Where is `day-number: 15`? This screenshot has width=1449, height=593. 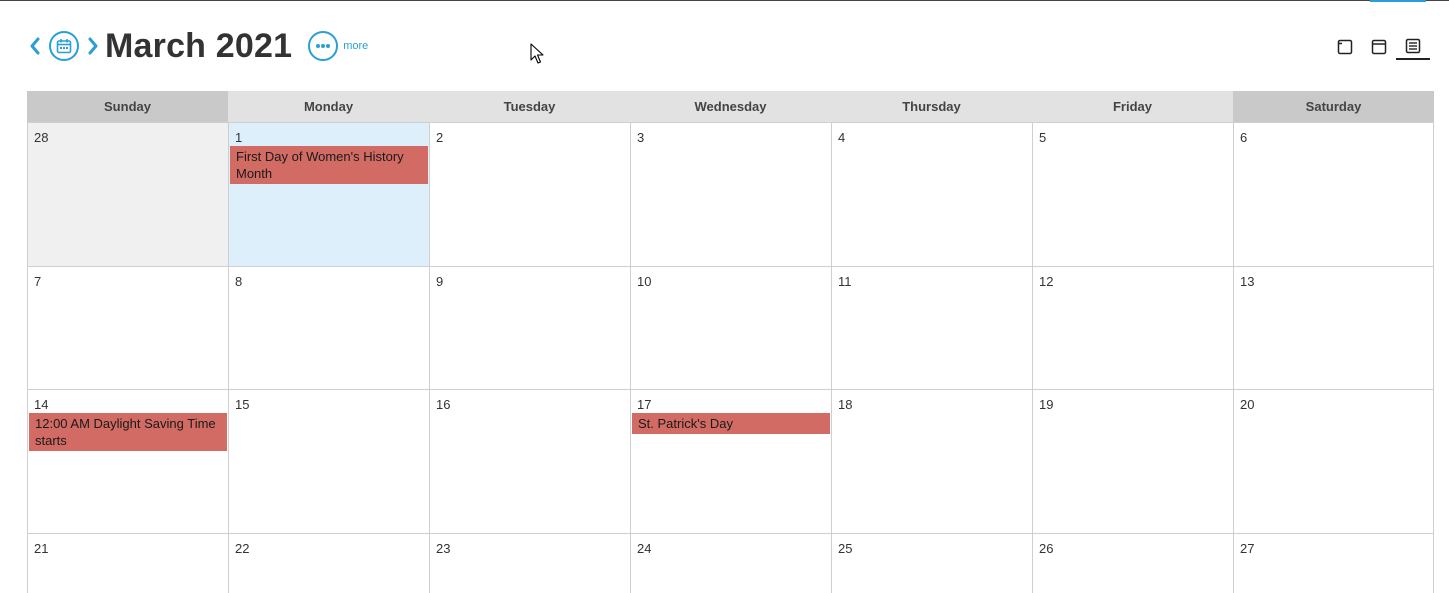 day-number: 15 is located at coordinates (242, 404).